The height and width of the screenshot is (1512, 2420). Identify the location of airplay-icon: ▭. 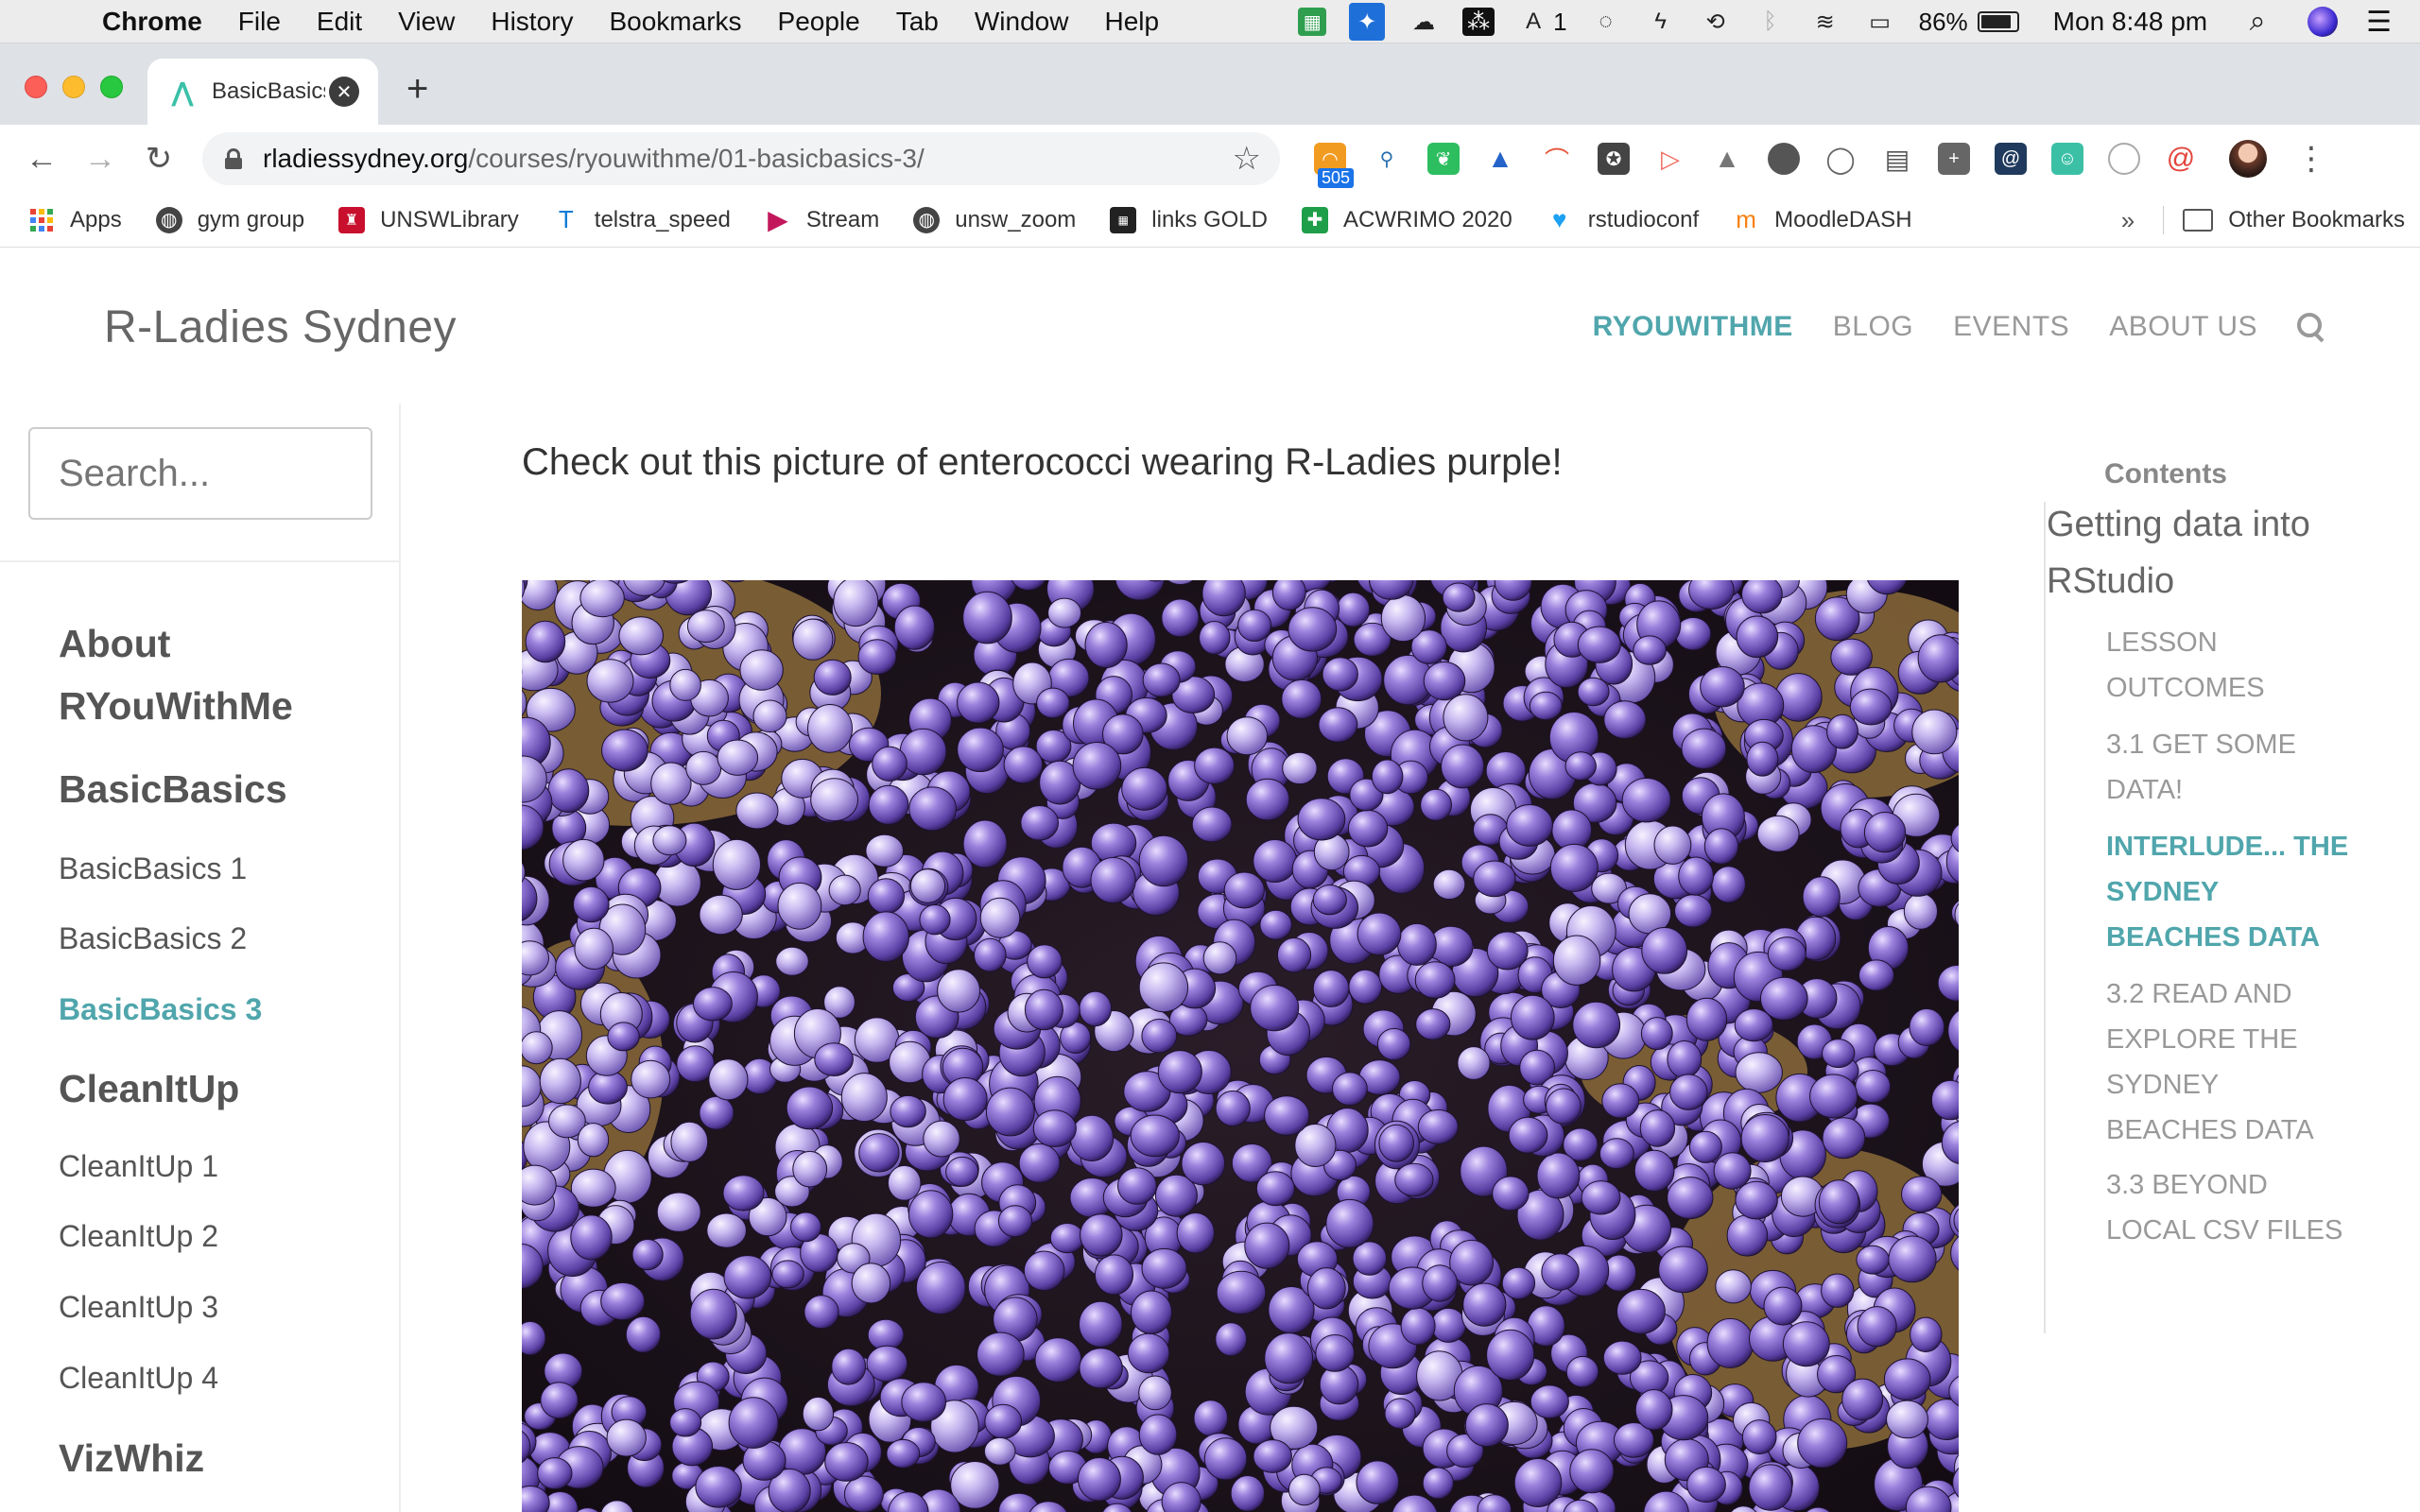
(1880, 22).